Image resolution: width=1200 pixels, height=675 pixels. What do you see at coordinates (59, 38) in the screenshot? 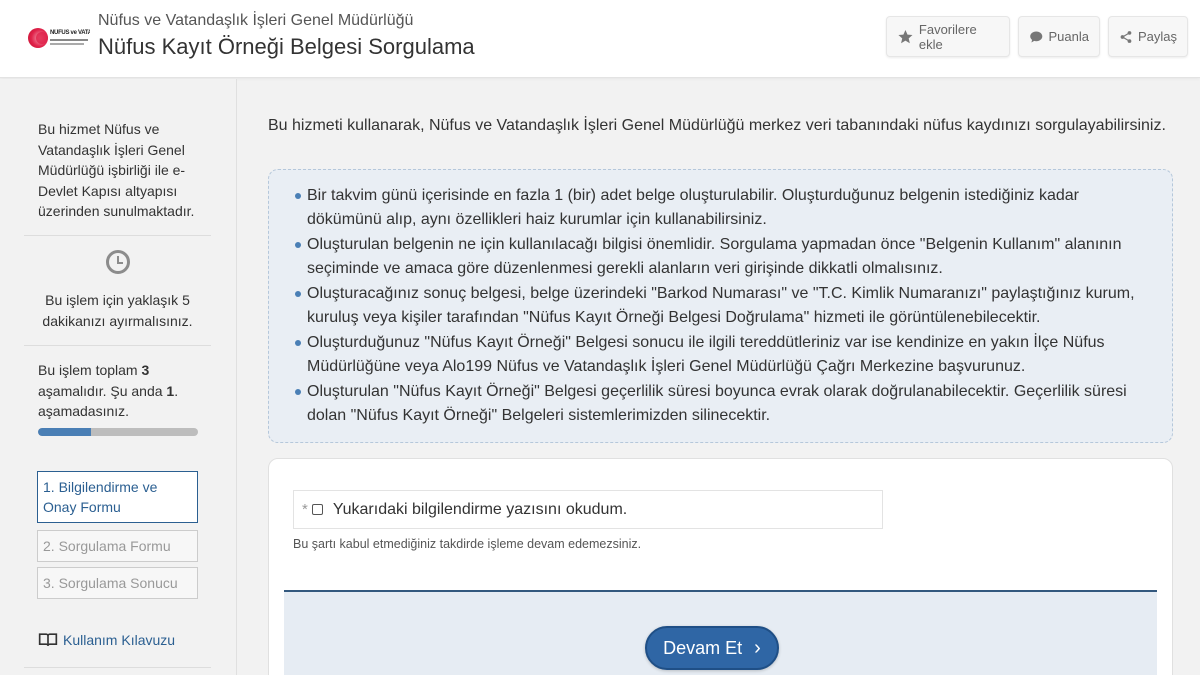
I see `logo: NÜFUS ve VATANDAŞLIK` at bounding box center [59, 38].